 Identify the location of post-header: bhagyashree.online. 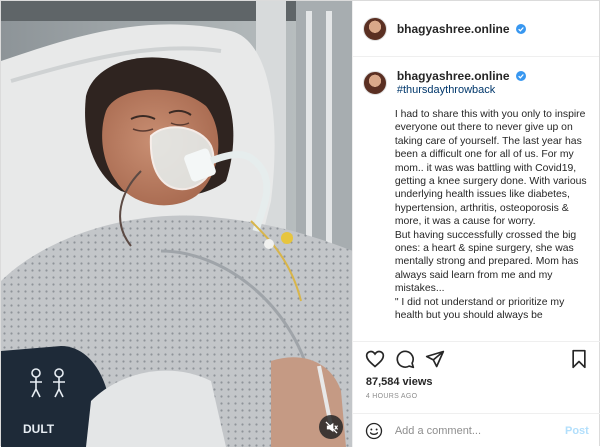
(475, 29).